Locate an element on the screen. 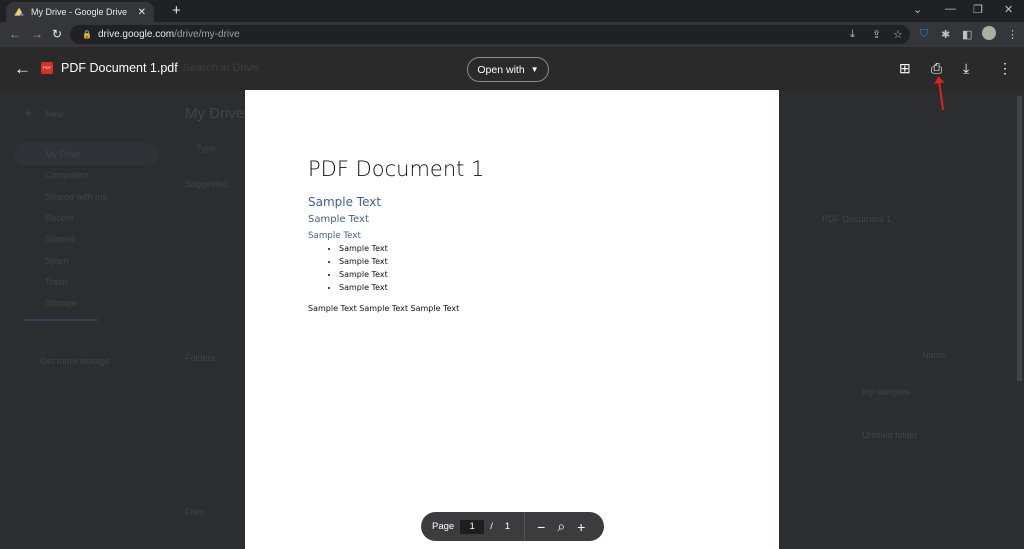  reload-icon: ↻ is located at coordinates (57, 34).